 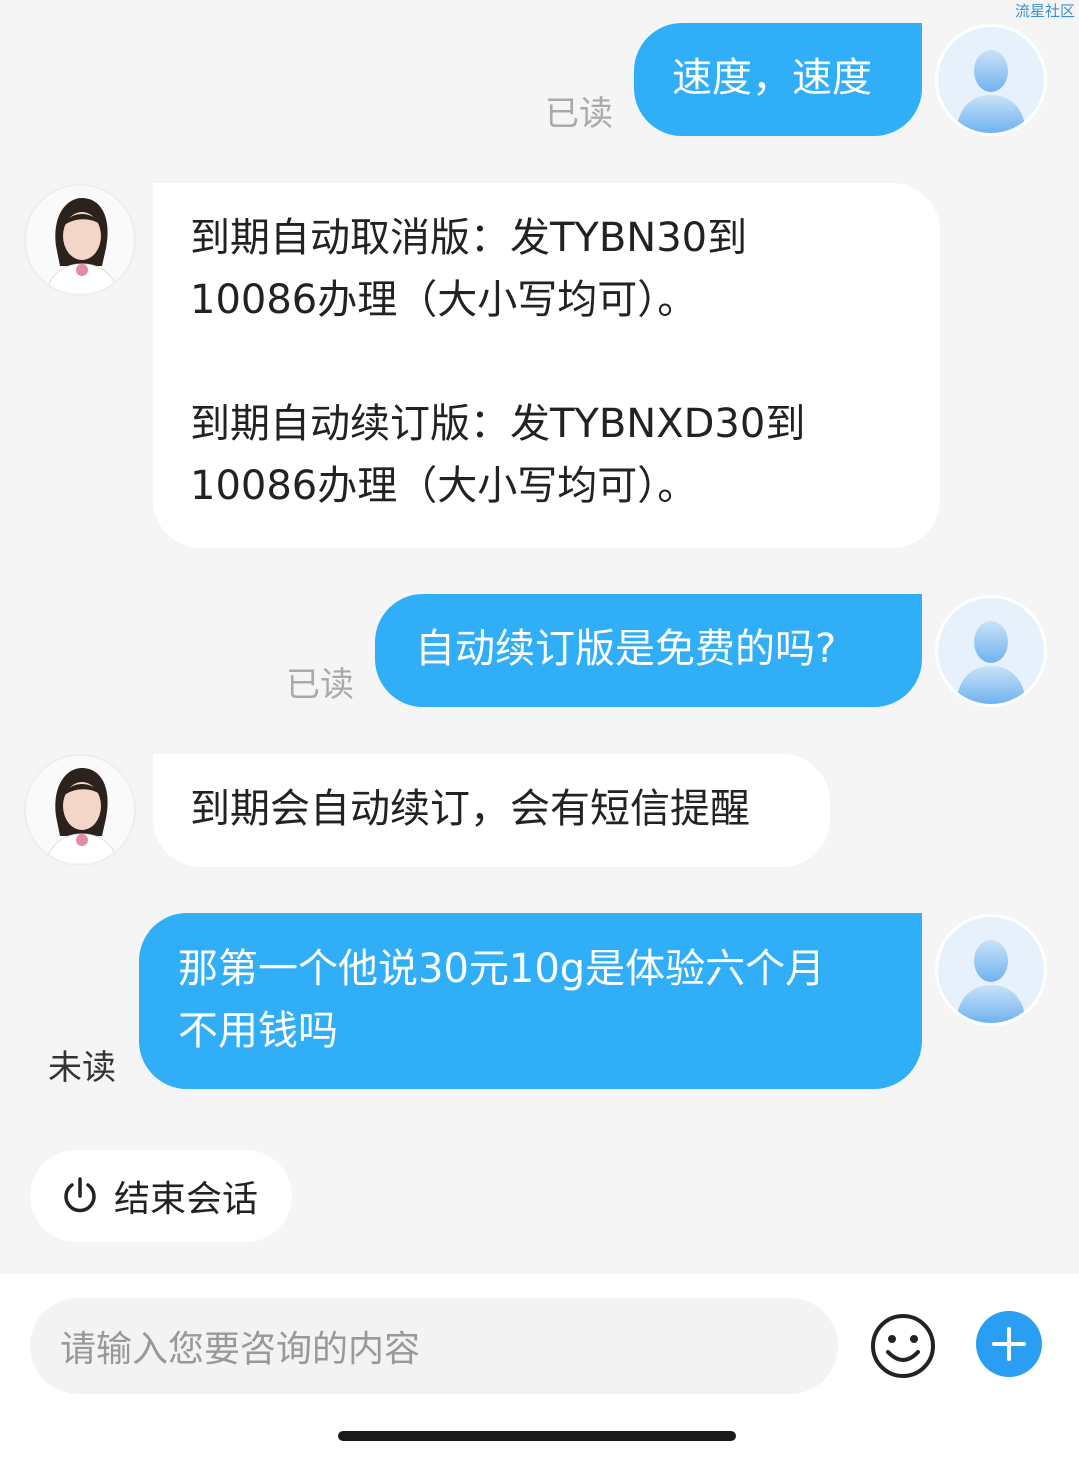 What do you see at coordinates (82, 1068) in the screenshot?
I see `read-status: 未读` at bounding box center [82, 1068].